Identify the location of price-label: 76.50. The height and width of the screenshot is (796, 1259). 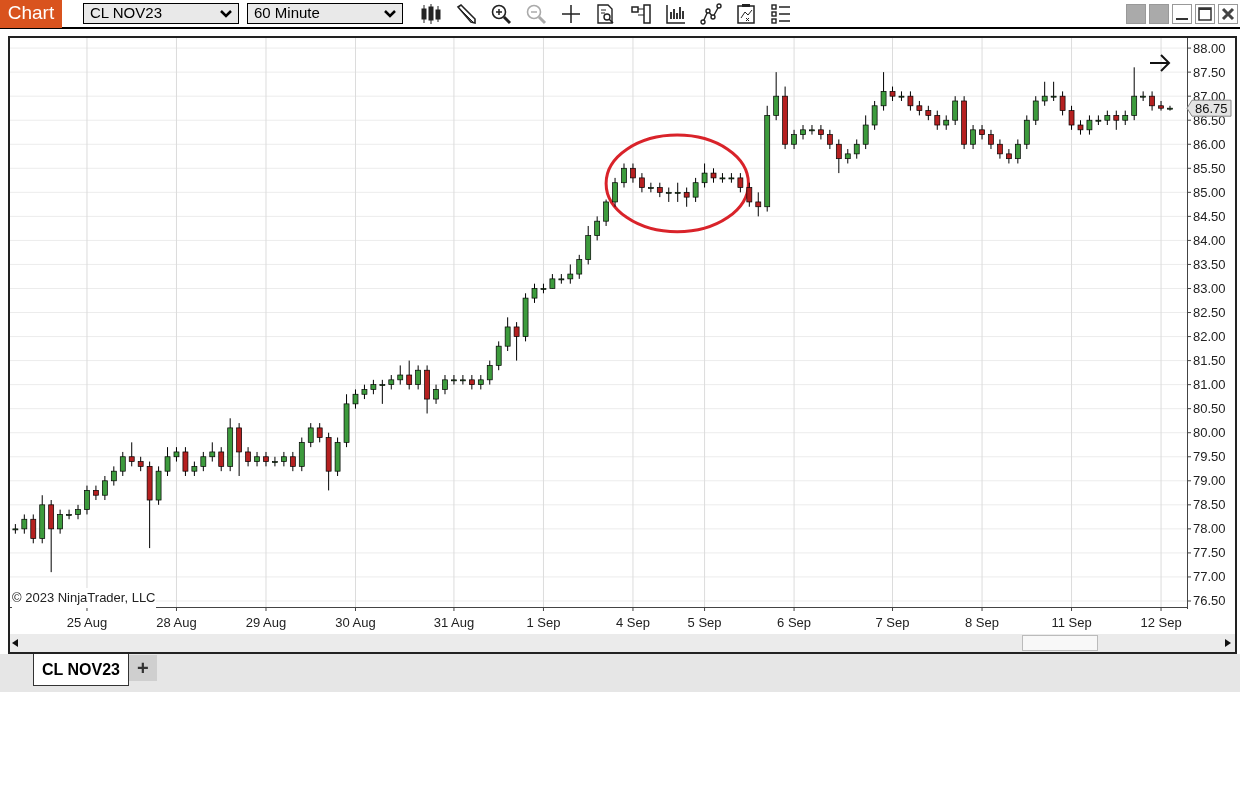
(1209, 601).